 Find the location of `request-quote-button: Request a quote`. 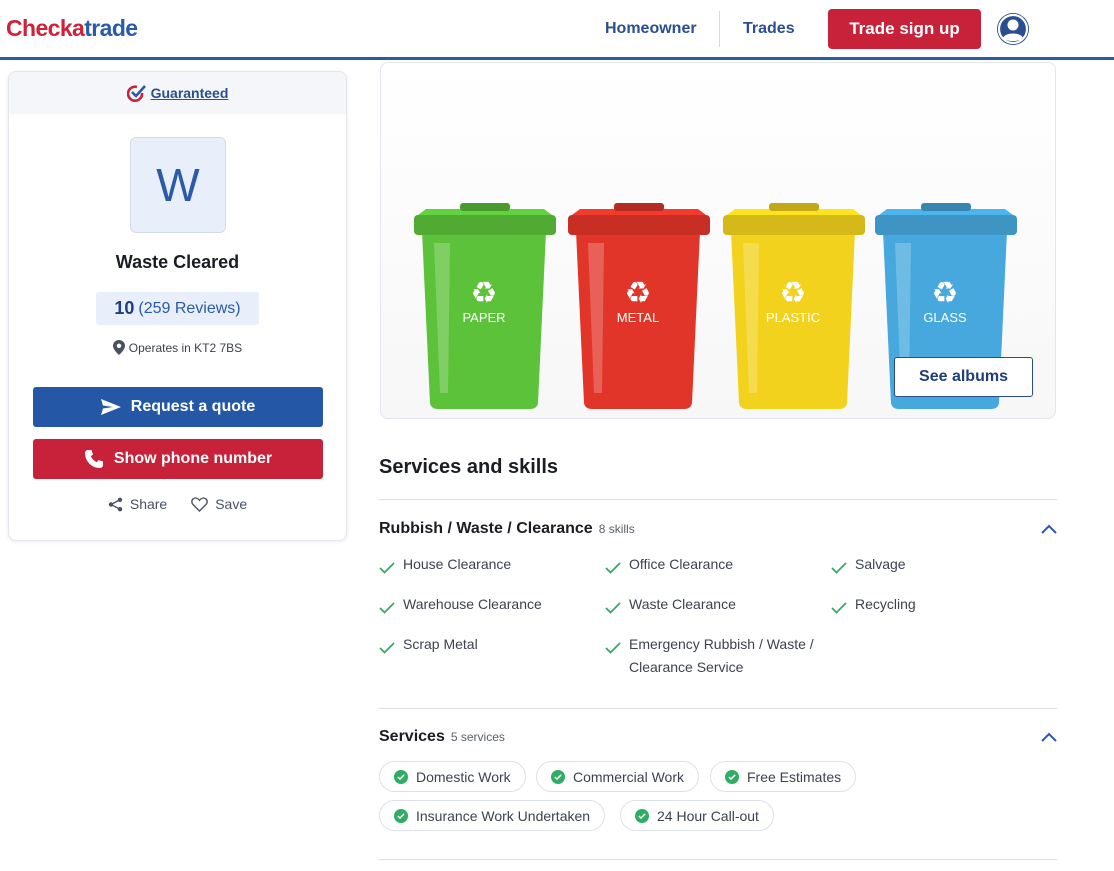

request-quote-button: Request a quote is located at coordinates (178, 407).